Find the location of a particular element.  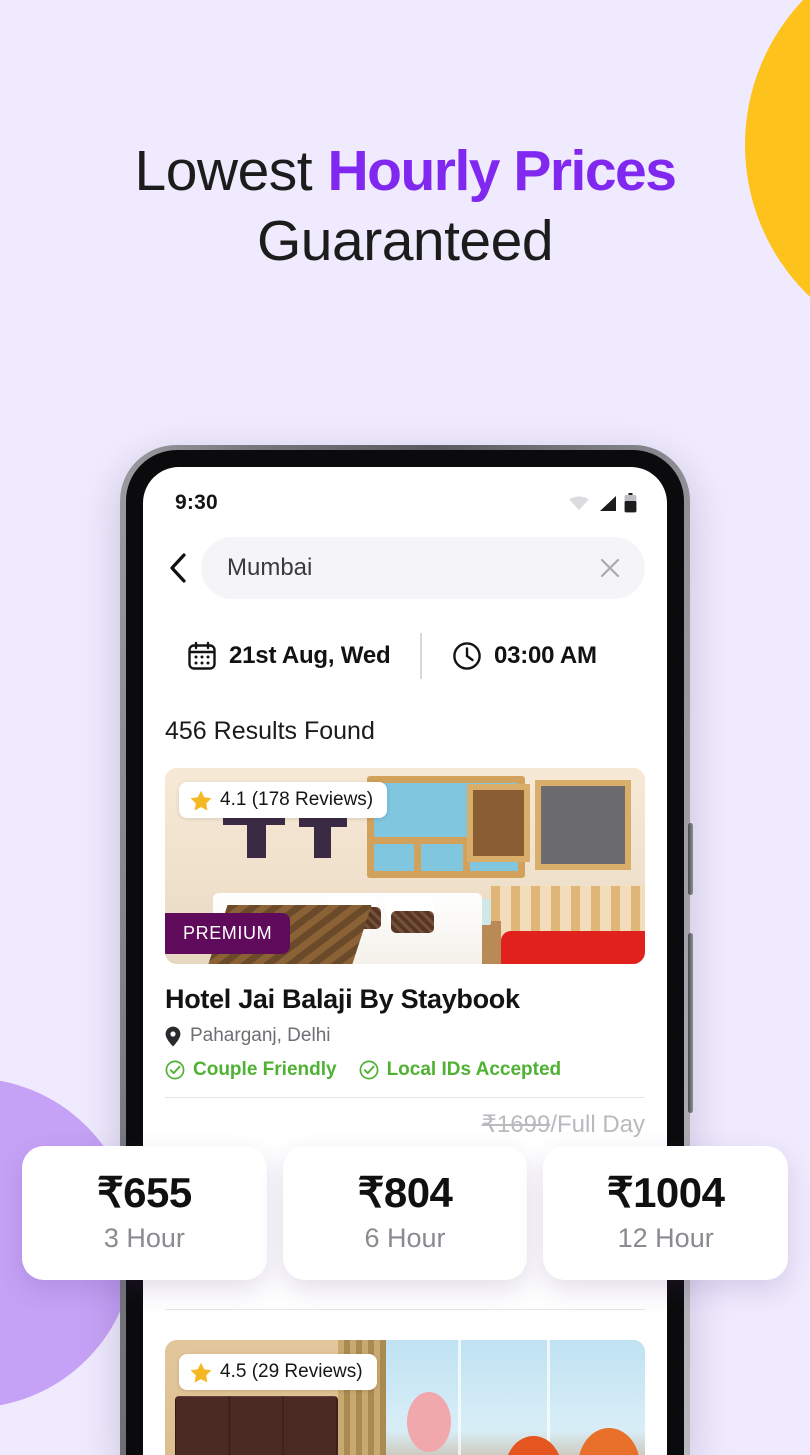

search-row: Mumbai is located at coordinates (405, 561).